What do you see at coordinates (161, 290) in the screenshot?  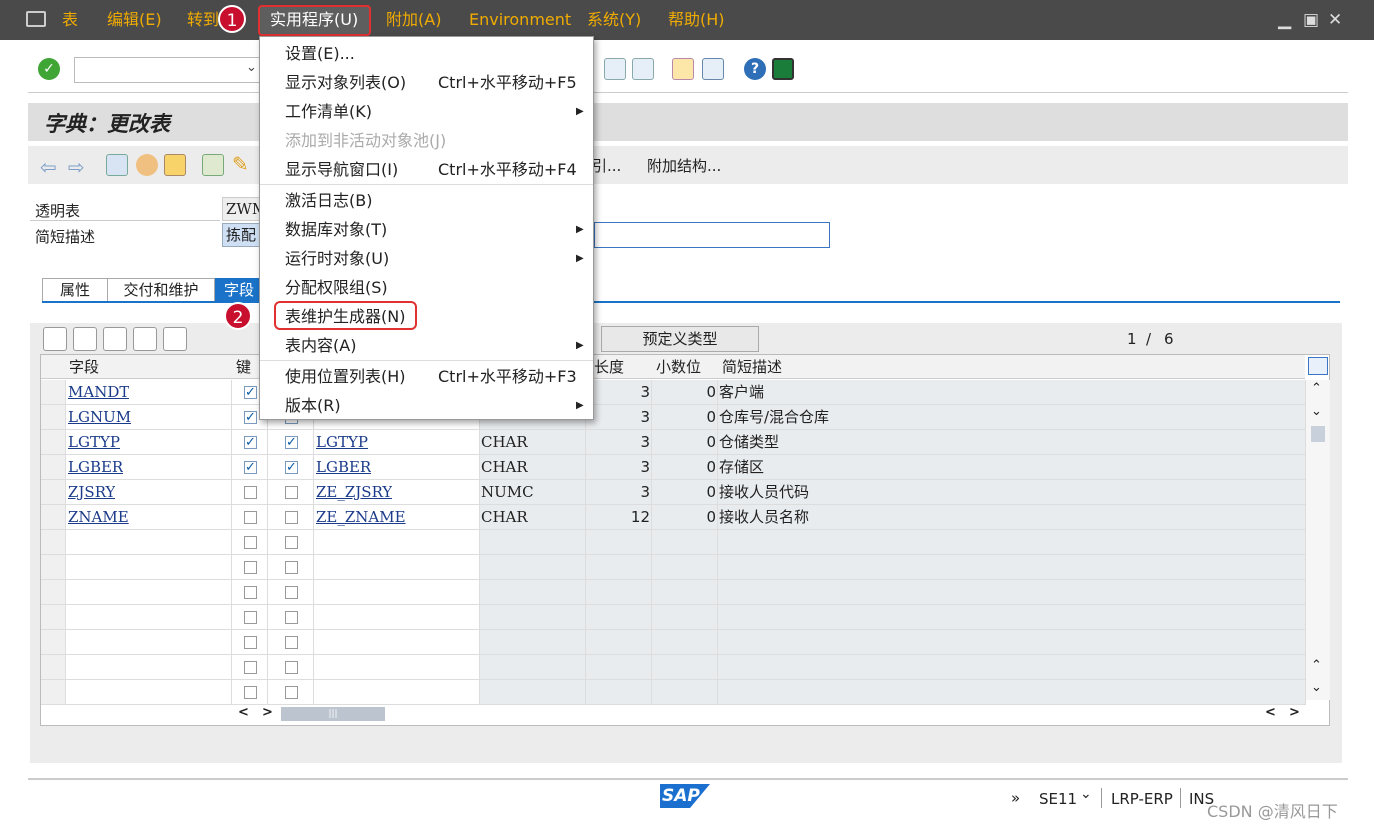 I see `tab-delivery-maintenance: 交付和维护` at bounding box center [161, 290].